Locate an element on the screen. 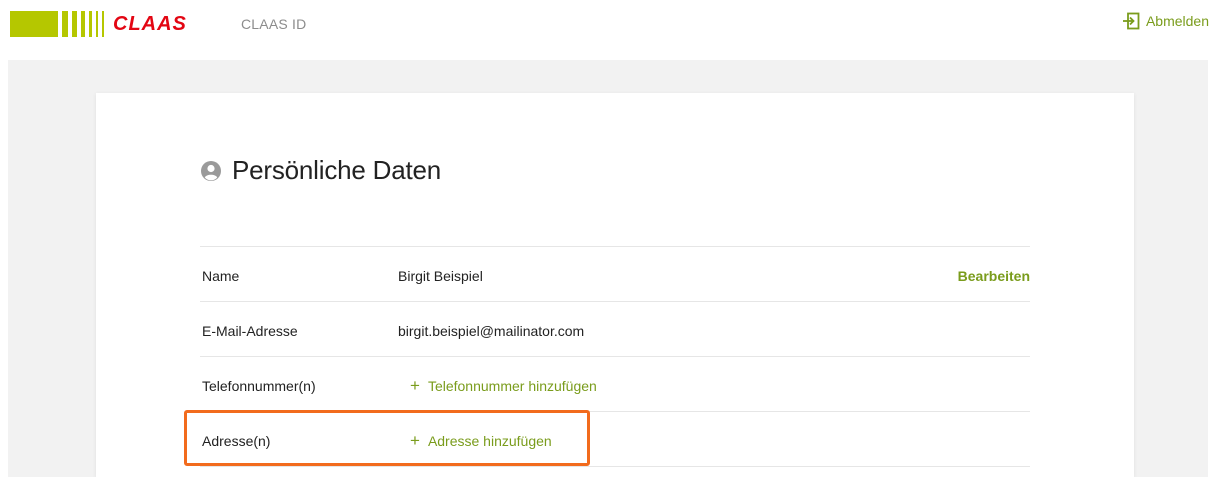 Image resolution: width=1215 pixels, height=477 pixels. logout-icon is located at coordinates (1131, 21).